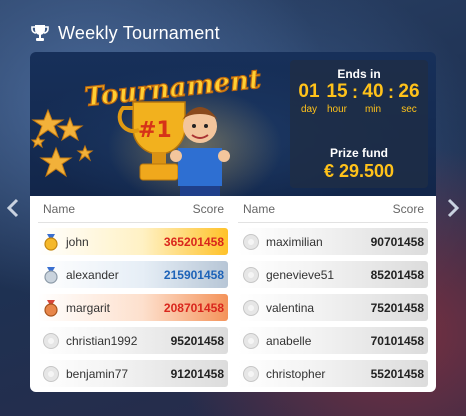  Describe the element at coordinates (453, 208) in the screenshot. I see `chevron-right-icon` at that location.